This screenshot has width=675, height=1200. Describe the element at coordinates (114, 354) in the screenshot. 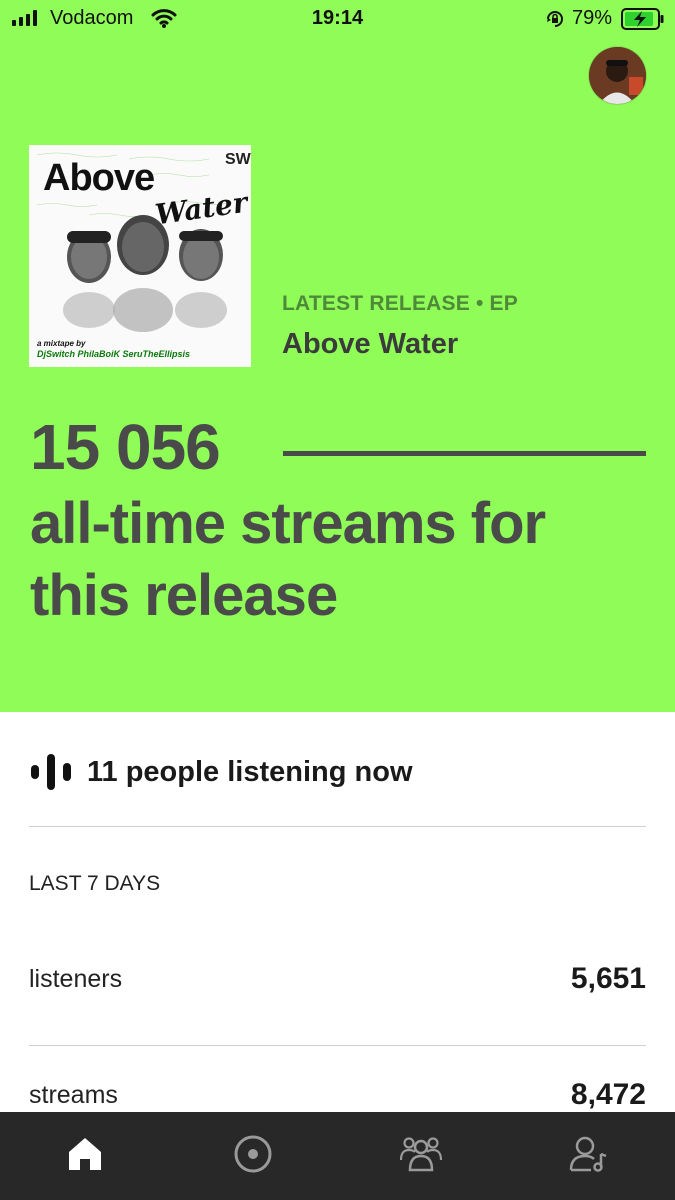

I see `cover-artists: DjSwitch PhilaBoiK SeruTheEllipsis` at that location.